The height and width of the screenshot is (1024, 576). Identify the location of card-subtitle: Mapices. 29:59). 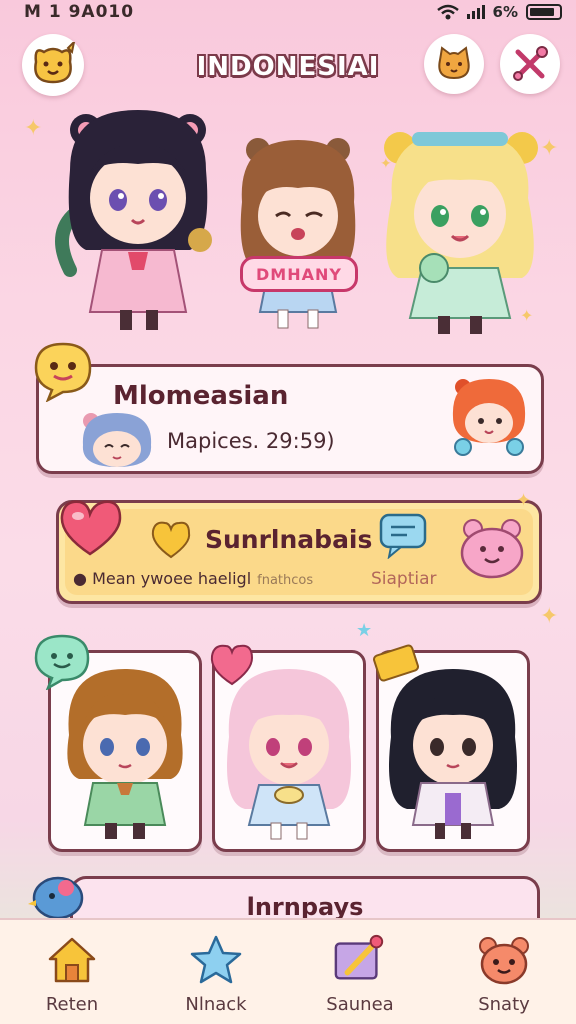
(251, 441).